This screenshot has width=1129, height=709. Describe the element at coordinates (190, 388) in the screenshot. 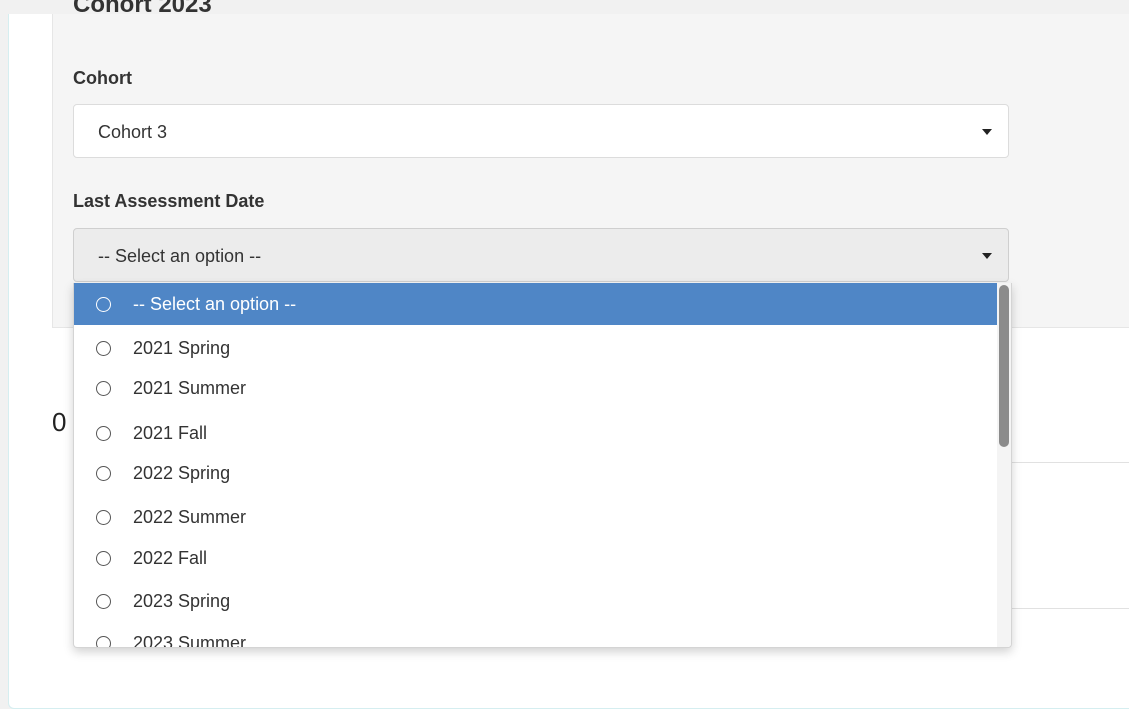

I see `dropdown-option-label: 2021 Summer` at that location.